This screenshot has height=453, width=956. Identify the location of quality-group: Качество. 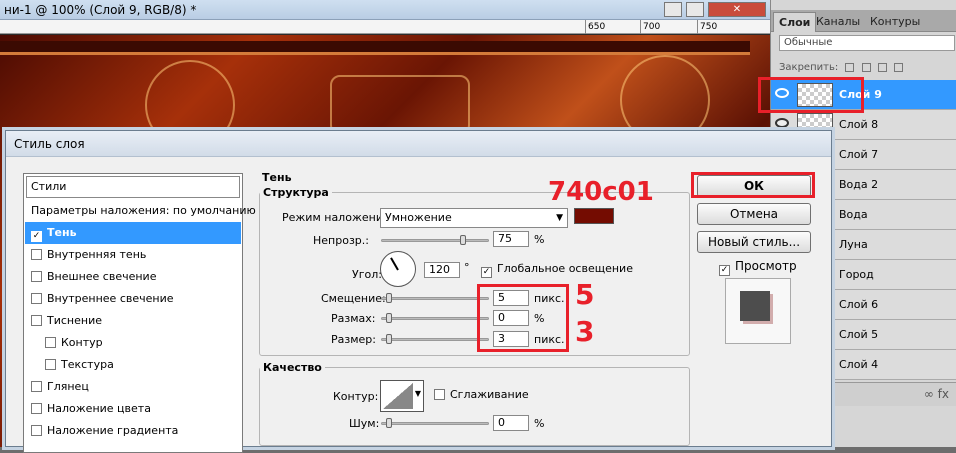
(474, 403).